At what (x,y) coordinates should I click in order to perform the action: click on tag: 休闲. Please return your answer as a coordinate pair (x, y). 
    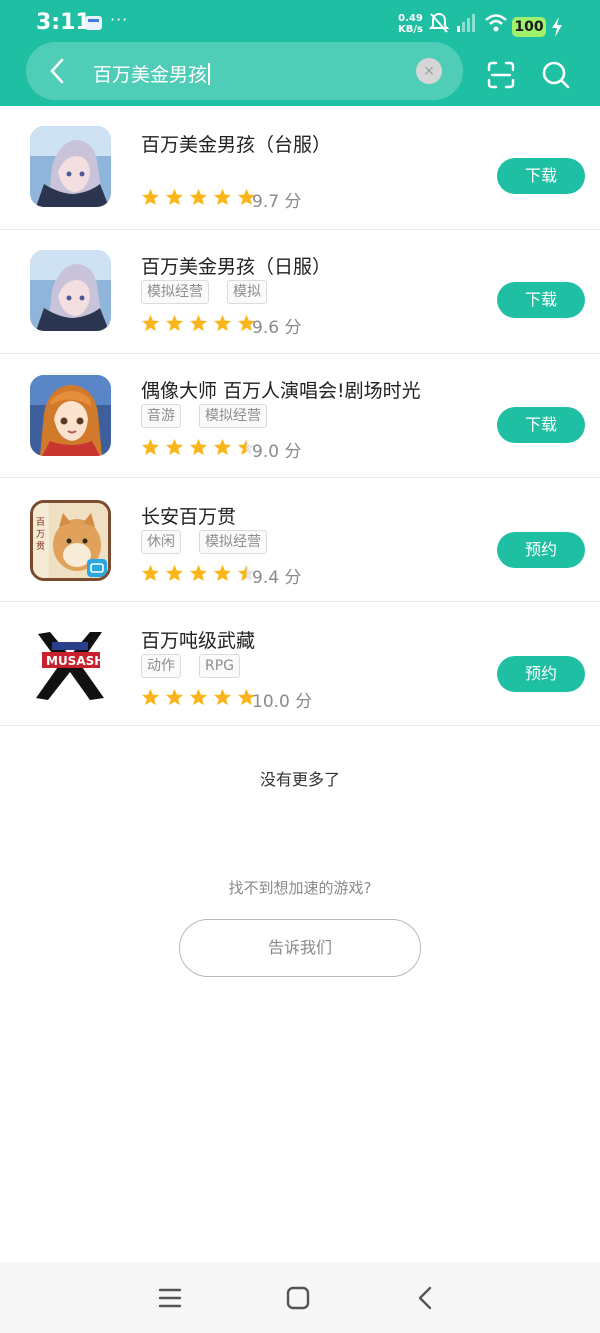
    Looking at the image, I should click on (161, 542).